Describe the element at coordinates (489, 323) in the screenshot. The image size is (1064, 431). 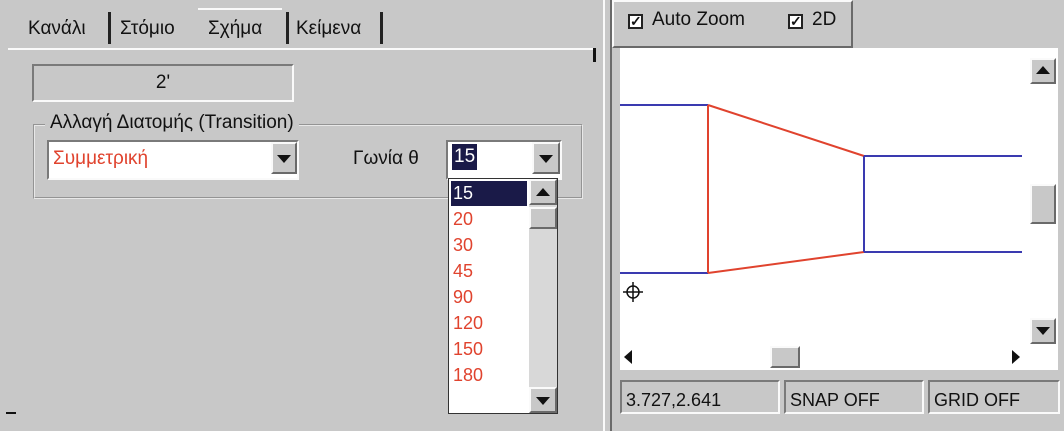
I see `angle-option: 120` at that location.